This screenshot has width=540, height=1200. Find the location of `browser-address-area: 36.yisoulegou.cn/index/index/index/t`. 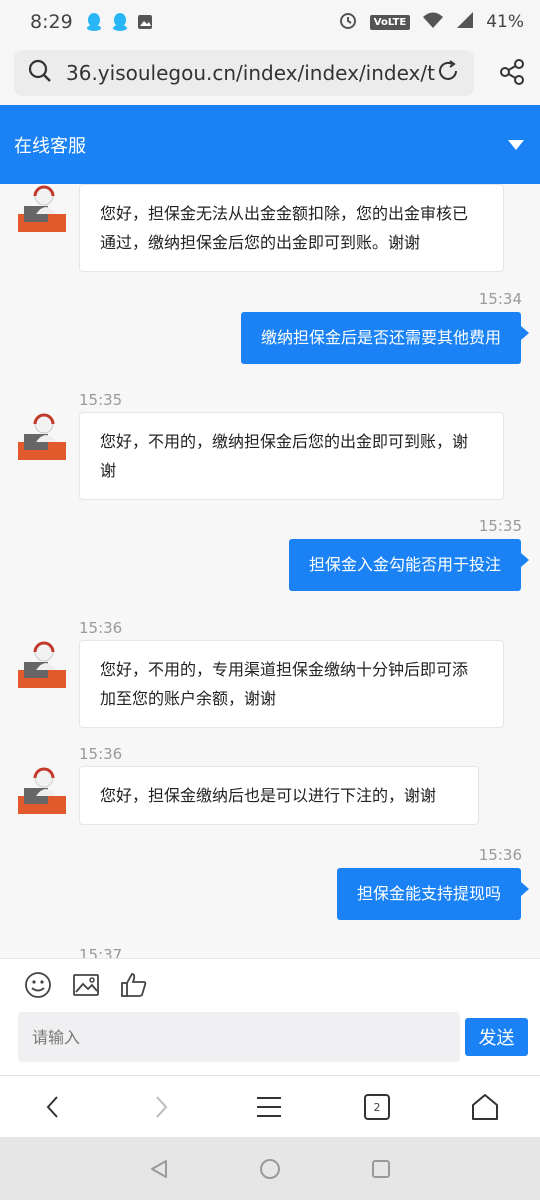

browser-address-area: 36.yisoulegou.cn/index/index/index/t is located at coordinates (270, 74).